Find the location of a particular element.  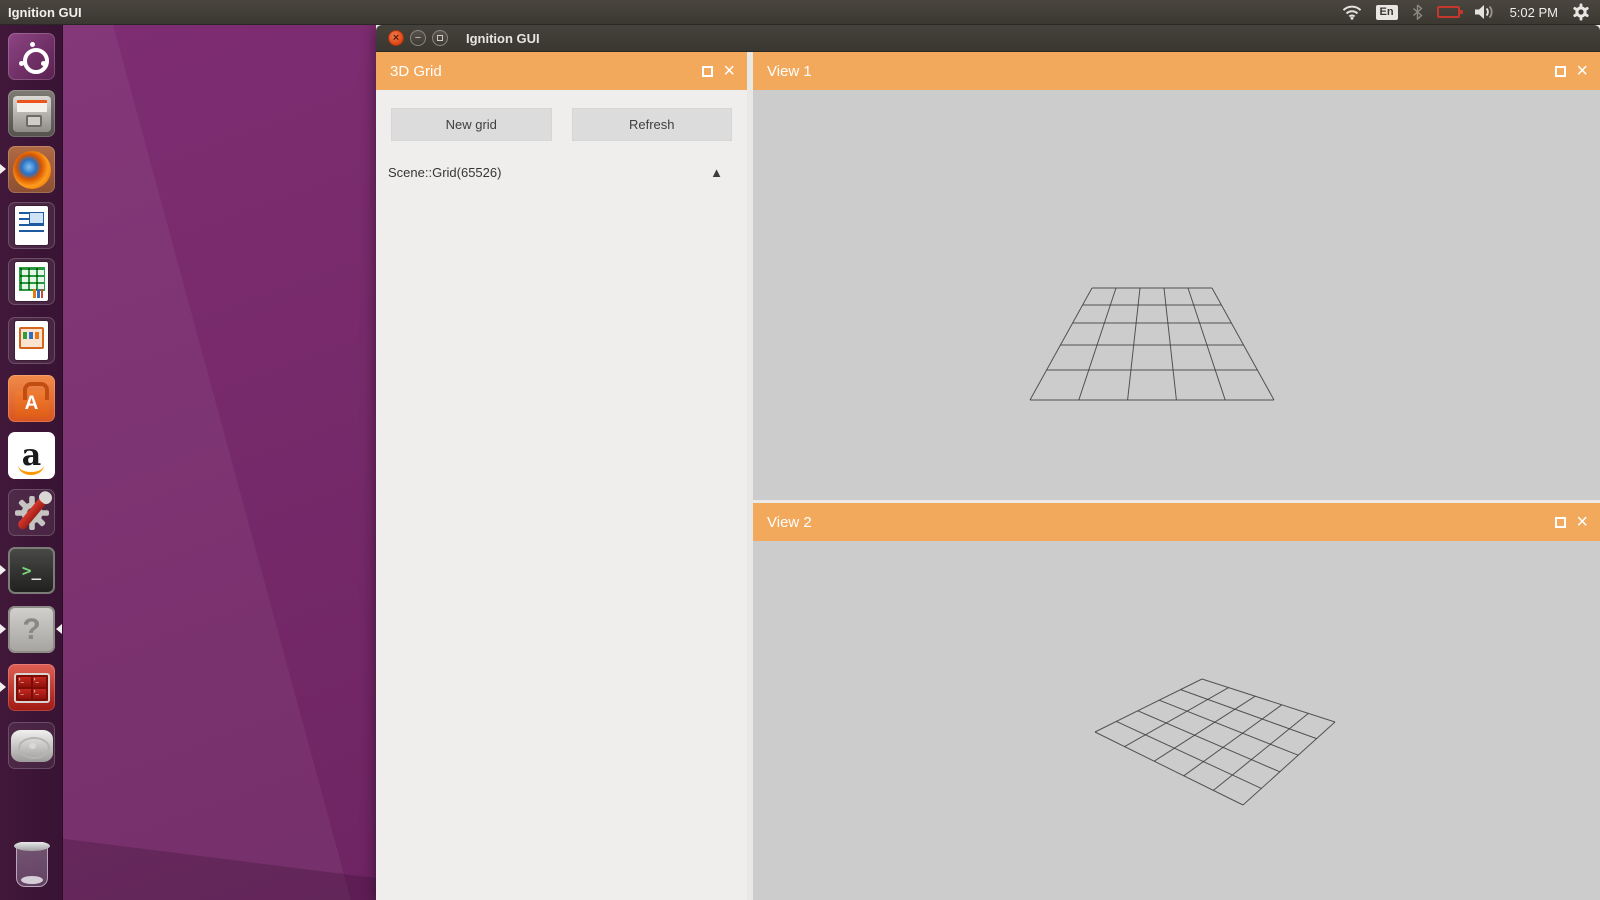

launcher-item-firefox is located at coordinates (31, 169).